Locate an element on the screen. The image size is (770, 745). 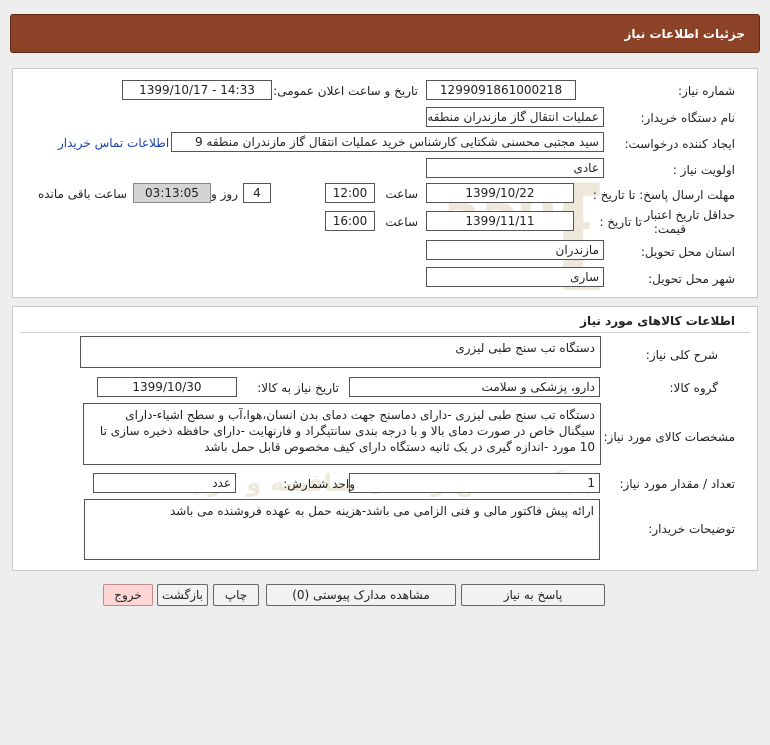
page-title: جزئیات اطلاعات نیاز is located at coordinates (684, 33).